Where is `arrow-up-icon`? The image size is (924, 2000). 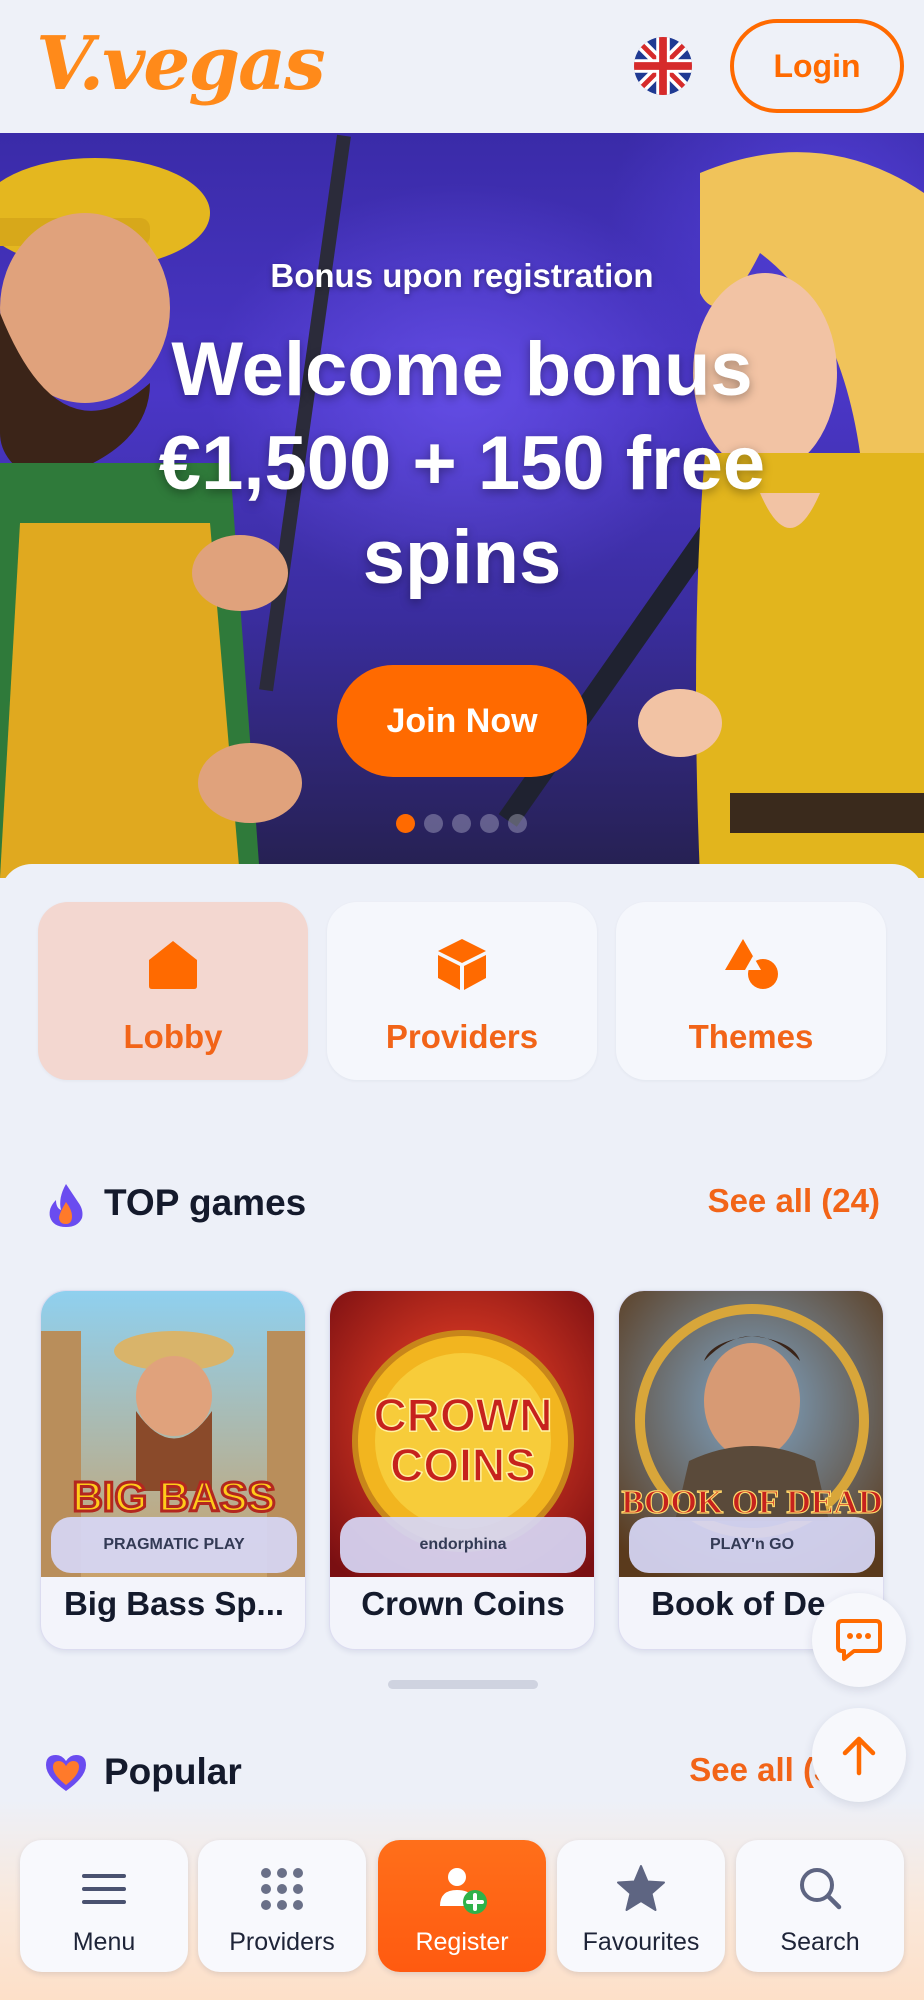 arrow-up-icon is located at coordinates (859, 1756).